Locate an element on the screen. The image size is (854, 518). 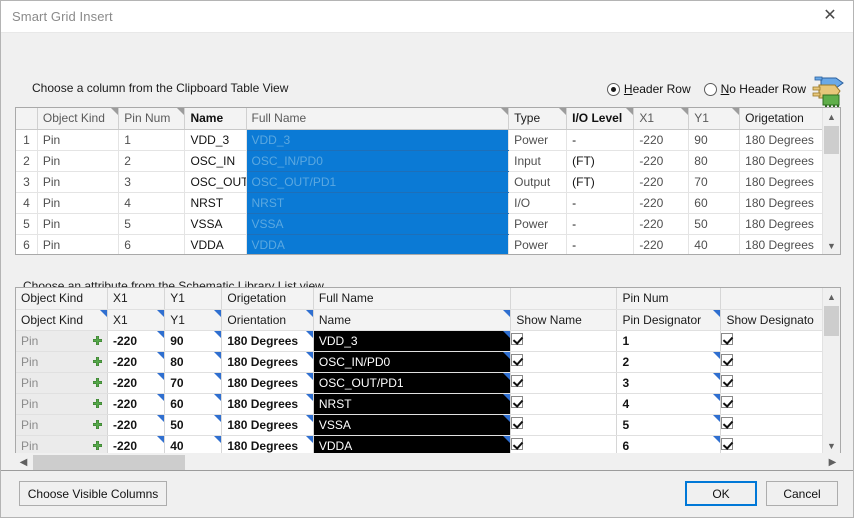
attr-x1: X1 is located at coordinates (136, 320).